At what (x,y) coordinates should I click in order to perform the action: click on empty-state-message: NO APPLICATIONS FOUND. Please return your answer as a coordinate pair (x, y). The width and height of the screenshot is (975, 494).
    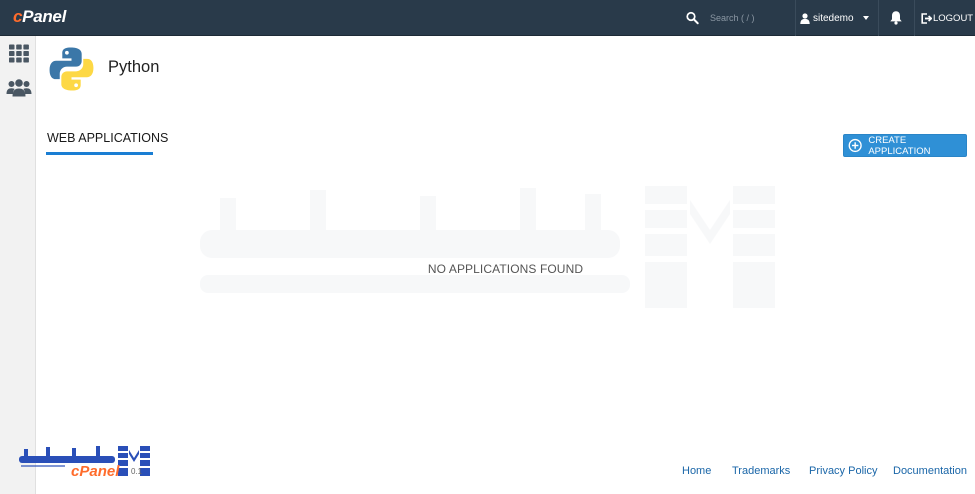
    Looking at the image, I should click on (487, 269).